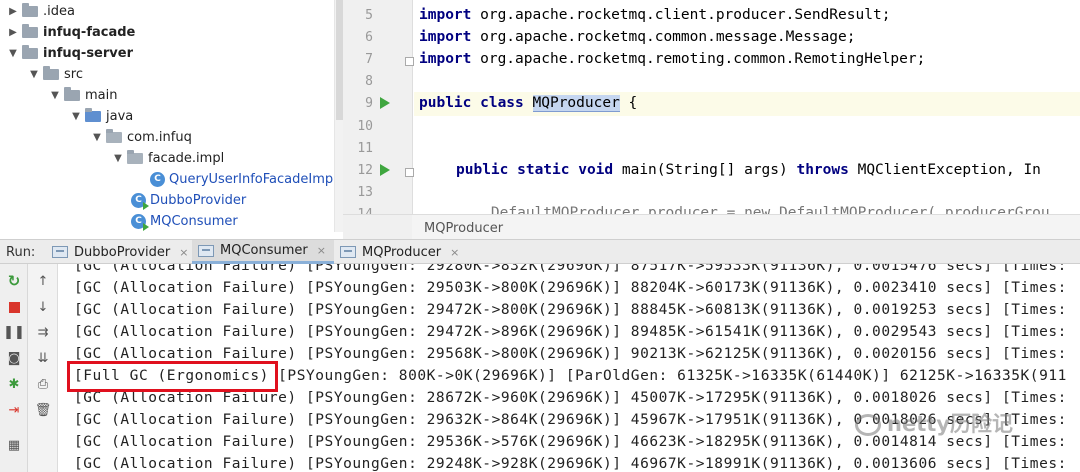  I want to click on tree-scrollbar, so click(338, 116).